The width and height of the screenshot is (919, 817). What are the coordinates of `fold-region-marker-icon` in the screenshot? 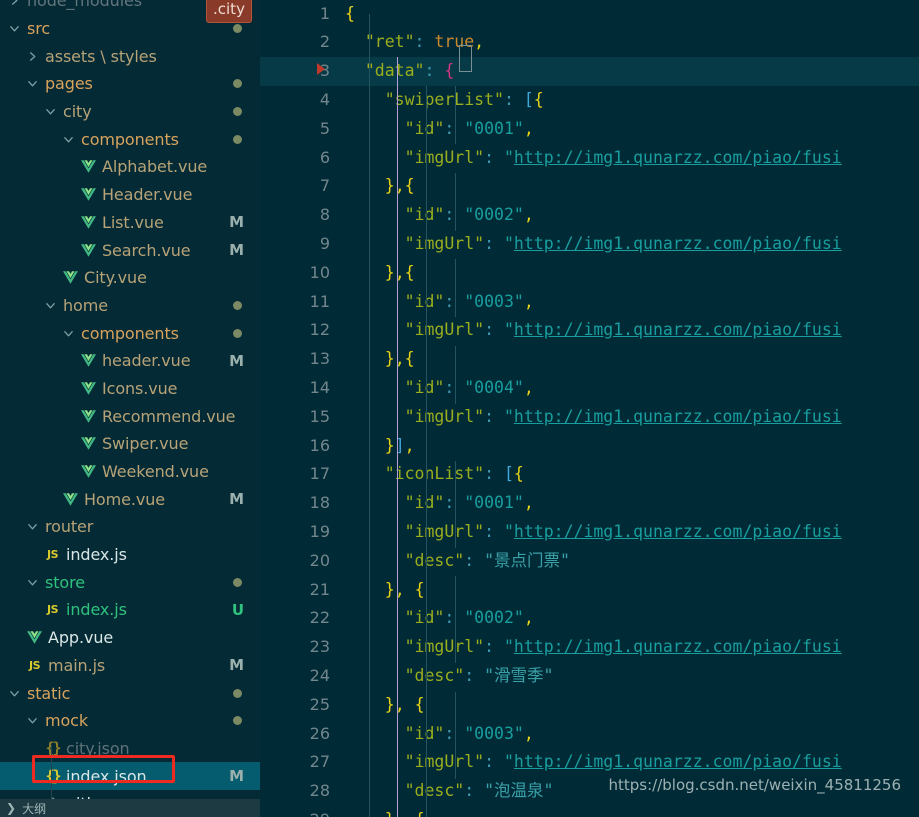 It's located at (321, 69).